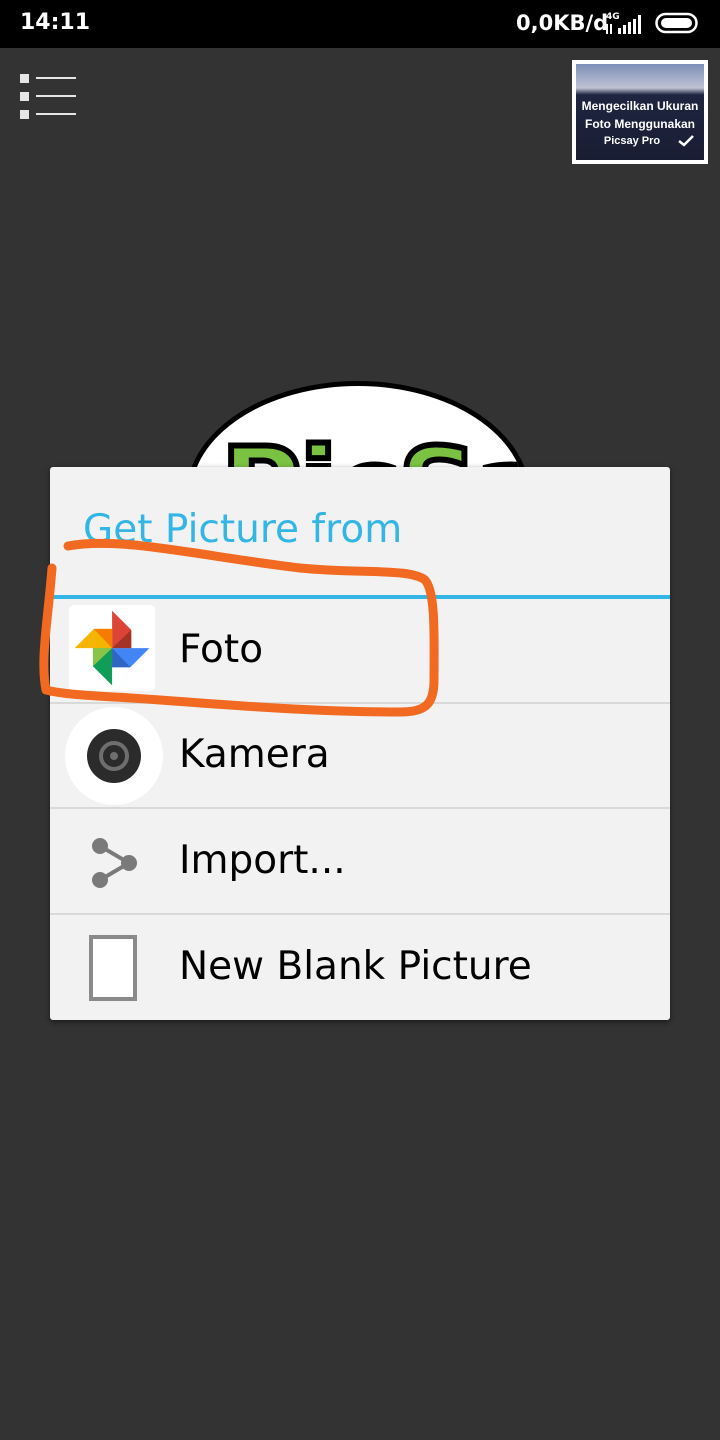 The height and width of the screenshot is (1440, 720). I want to click on option-kamera: Kamera, so click(360, 756).